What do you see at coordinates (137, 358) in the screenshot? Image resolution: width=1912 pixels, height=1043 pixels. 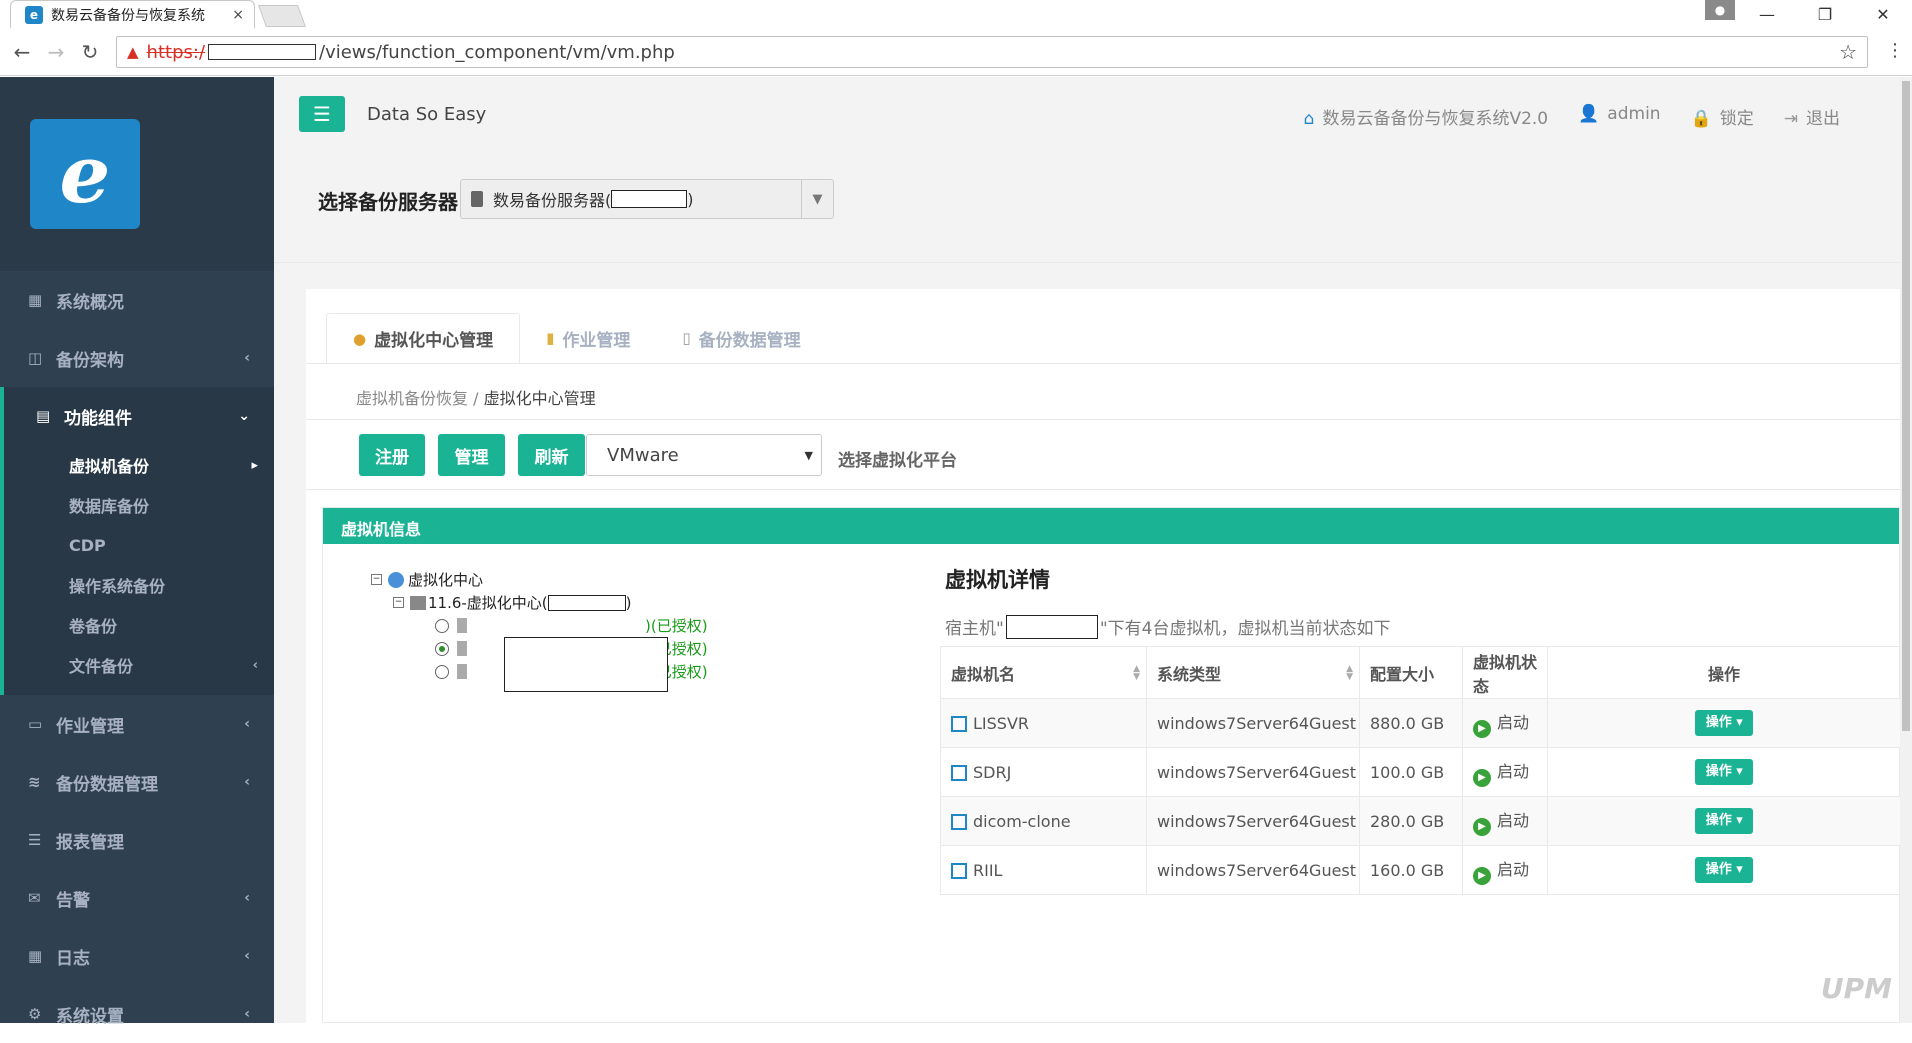 I see `sidebar-item-backup-architecture: ◫ 备份架构 ‹` at bounding box center [137, 358].